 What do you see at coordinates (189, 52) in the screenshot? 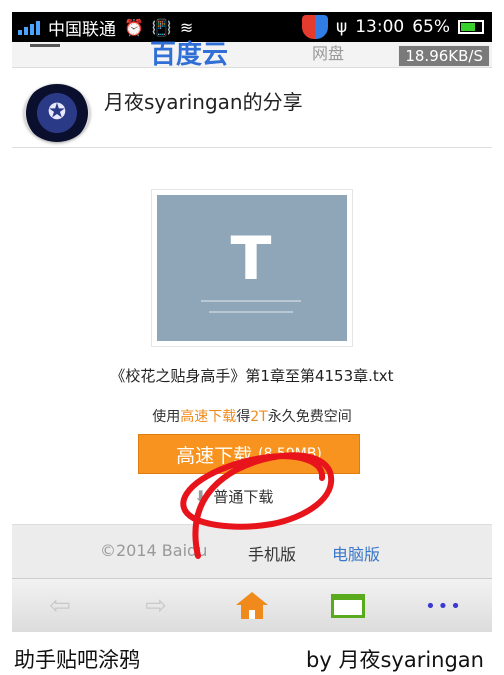
I see `brand-logo: 百度云` at bounding box center [189, 52].